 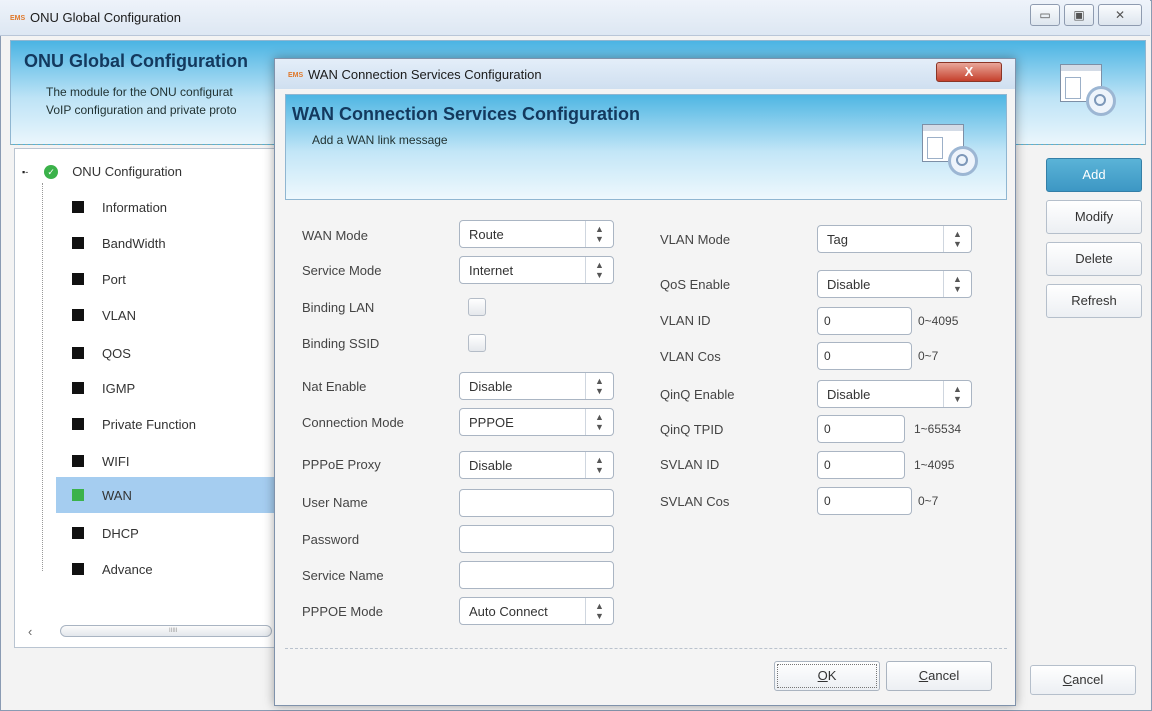 I want to click on window-cancel-button: Cancel, so click(x=1083, y=680).